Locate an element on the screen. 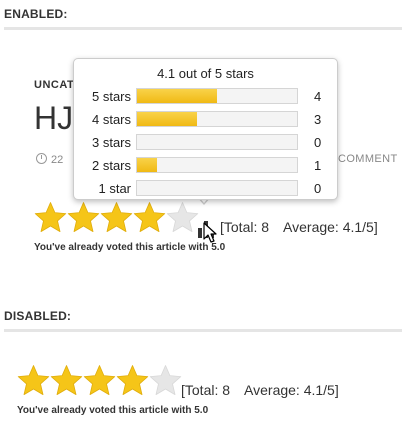  rating-summary-enabled: [Total: 8 Average: 4.1/5] is located at coordinates (299, 227).